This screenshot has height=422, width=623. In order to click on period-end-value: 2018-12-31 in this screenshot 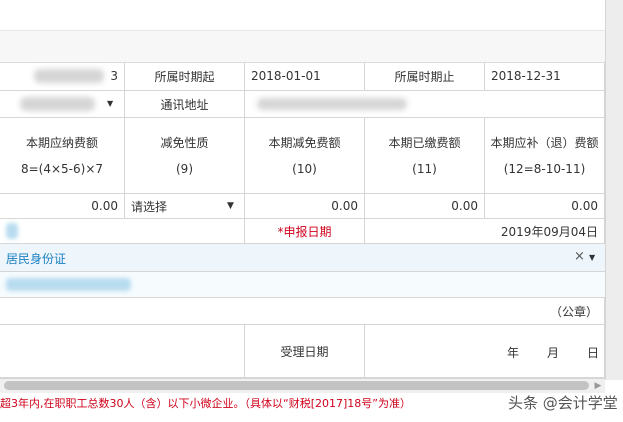, I will do `click(526, 76)`.